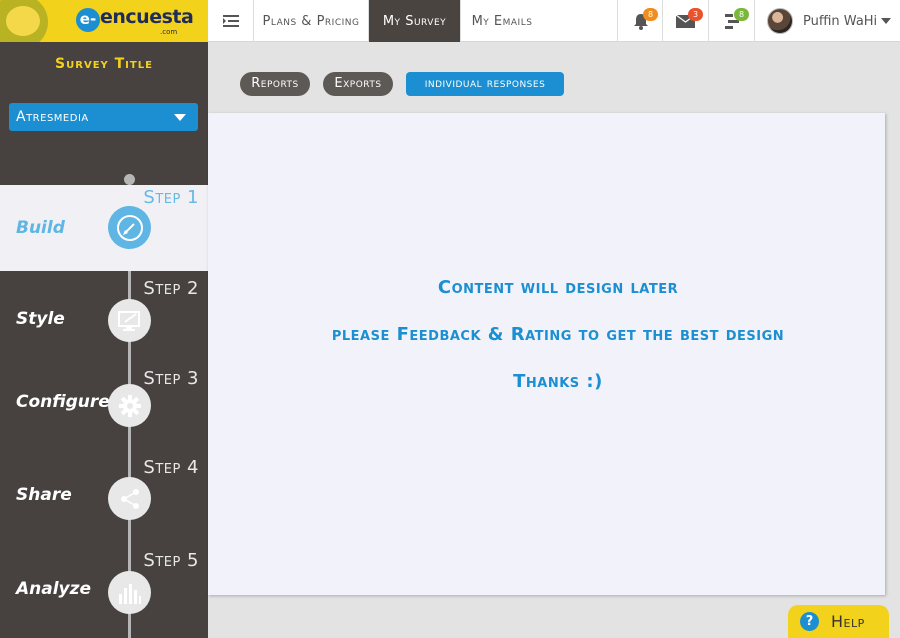 This screenshot has width=900, height=638. Describe the element at coordinates (52, 117) in the screenshot. I see `survey-select-value: Atresmedia` at that location.